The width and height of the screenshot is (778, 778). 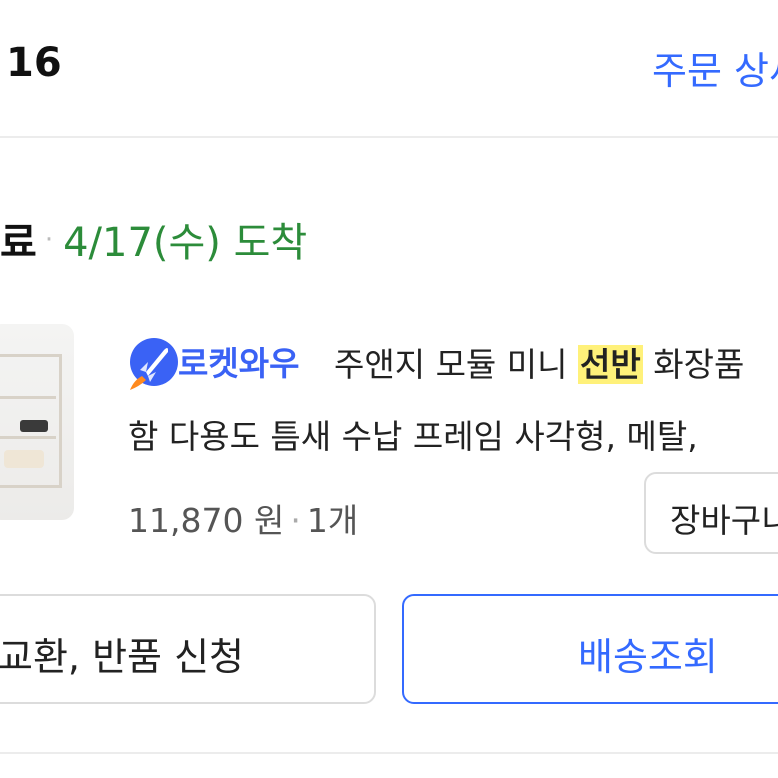 I want to click on exchange-return-button: 교환, 반품 신청, so click(x=188, y=649).